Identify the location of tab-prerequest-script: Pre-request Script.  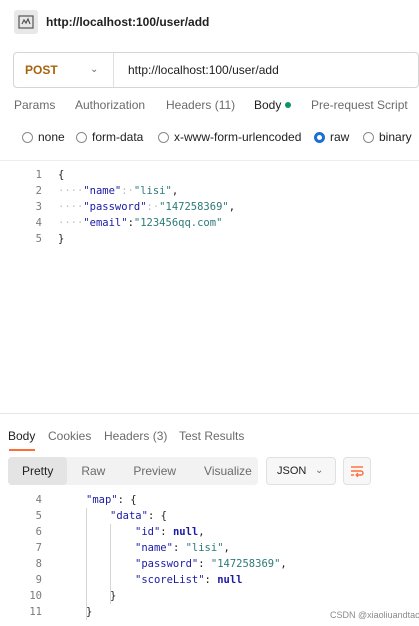
(359, 105).